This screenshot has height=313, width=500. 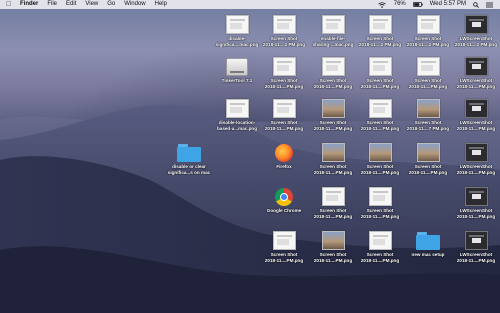 What do you see at coordinates (237, 80) in the screenshot?
I see `desktop-item-label: TinkerTool 7.1` at bounding box center [237, 80].